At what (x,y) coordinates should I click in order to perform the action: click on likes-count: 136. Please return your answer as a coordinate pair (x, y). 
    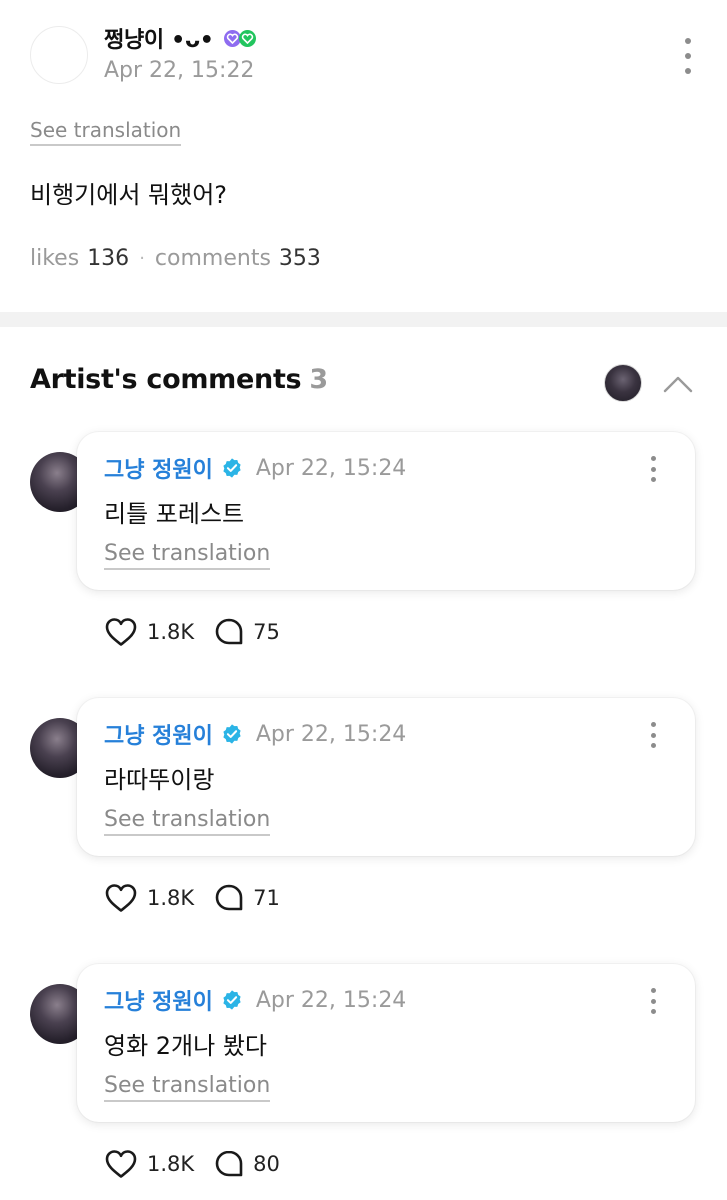
    Looking at the image, I should click on (108, 258).